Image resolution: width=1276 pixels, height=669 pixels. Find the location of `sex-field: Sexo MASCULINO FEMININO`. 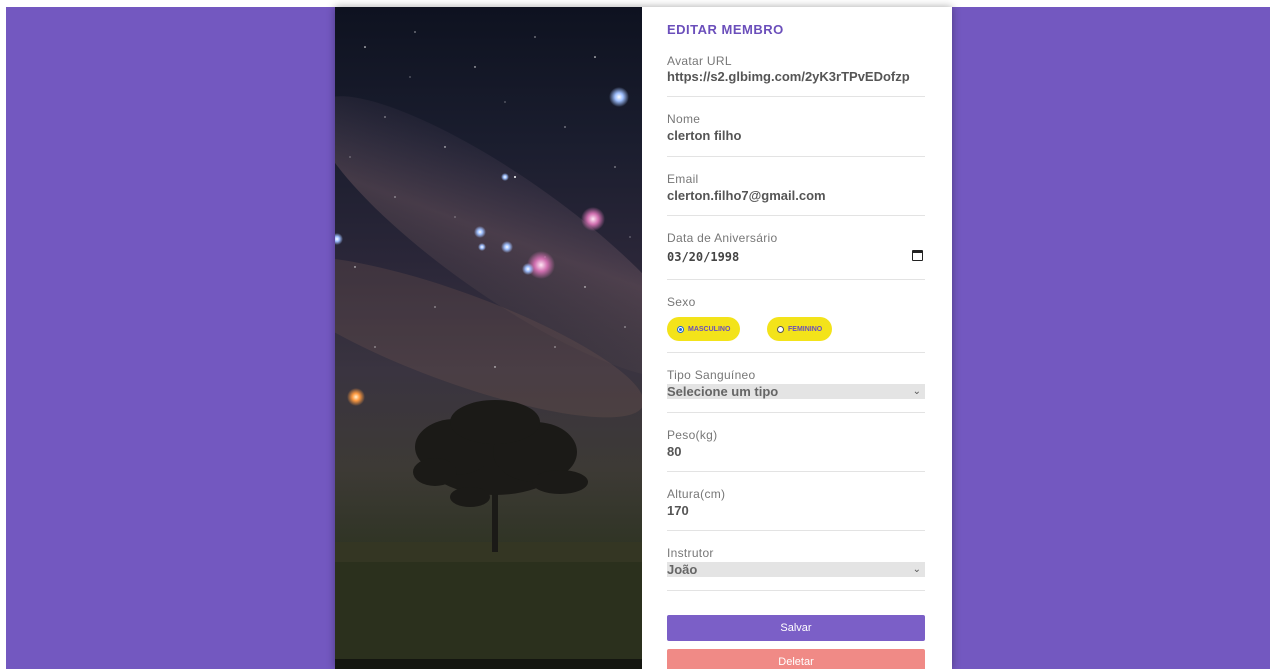

sex-field: Sexo MASCULINO FEMININO is located at coordinates (796, 324).